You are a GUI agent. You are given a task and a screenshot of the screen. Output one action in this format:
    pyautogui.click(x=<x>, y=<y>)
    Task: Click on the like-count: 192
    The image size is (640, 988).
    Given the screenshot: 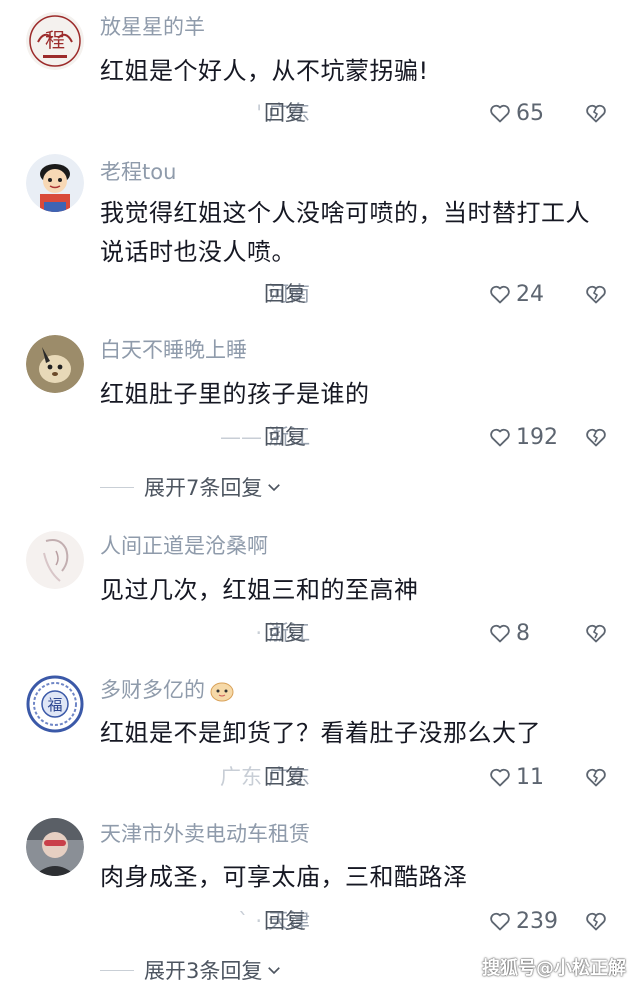 What is the action you would take?
    pyautogui.click(x=537, y=437)
    